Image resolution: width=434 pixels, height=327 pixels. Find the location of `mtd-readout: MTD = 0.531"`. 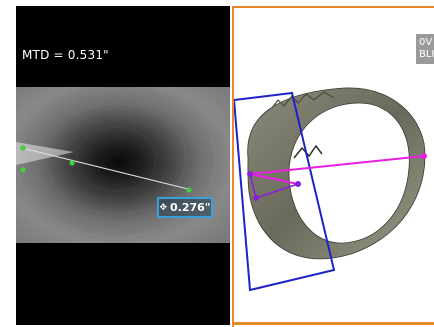

mtd-readout: MTD = 0.531" is located at coordinates (65, 55).